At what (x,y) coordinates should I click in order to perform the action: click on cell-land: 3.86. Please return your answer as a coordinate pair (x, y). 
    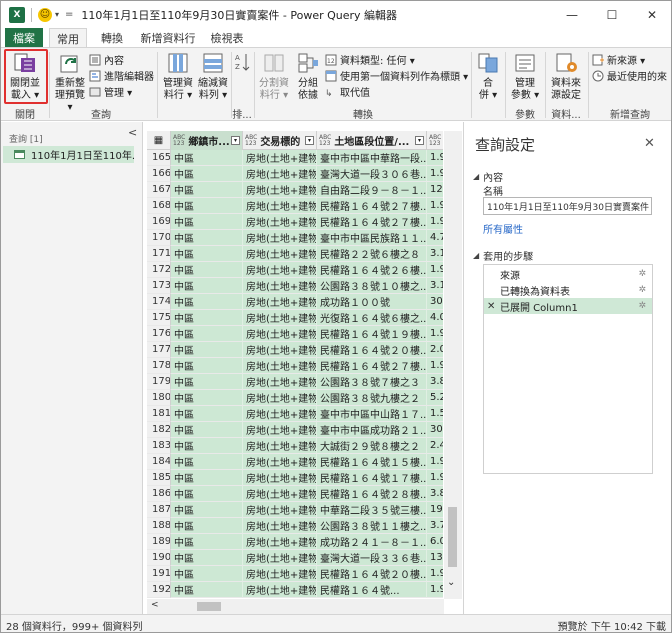
    Looking at the image, I should click on (435, 494).